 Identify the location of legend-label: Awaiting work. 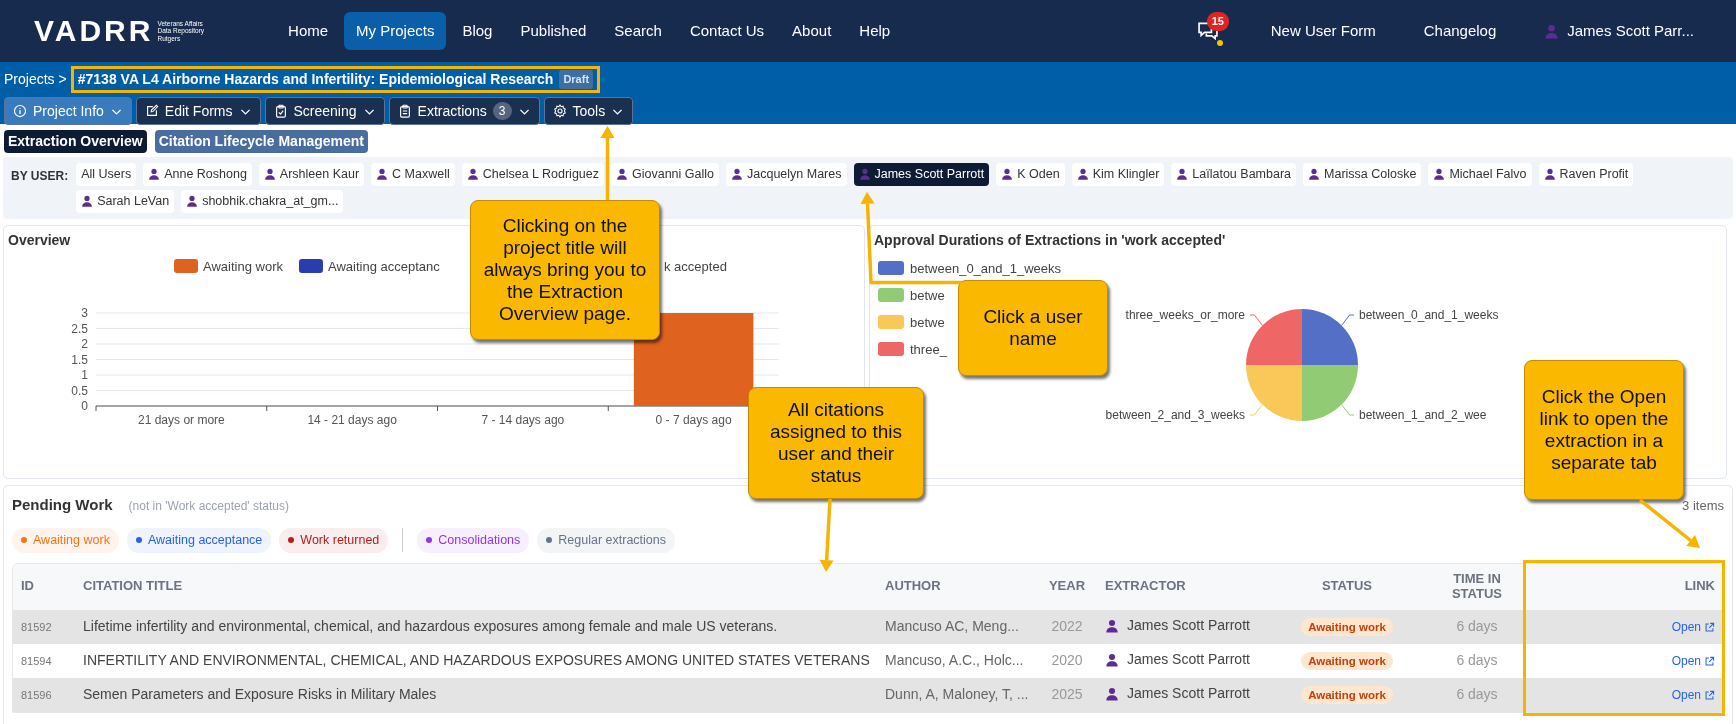
(243, 266).